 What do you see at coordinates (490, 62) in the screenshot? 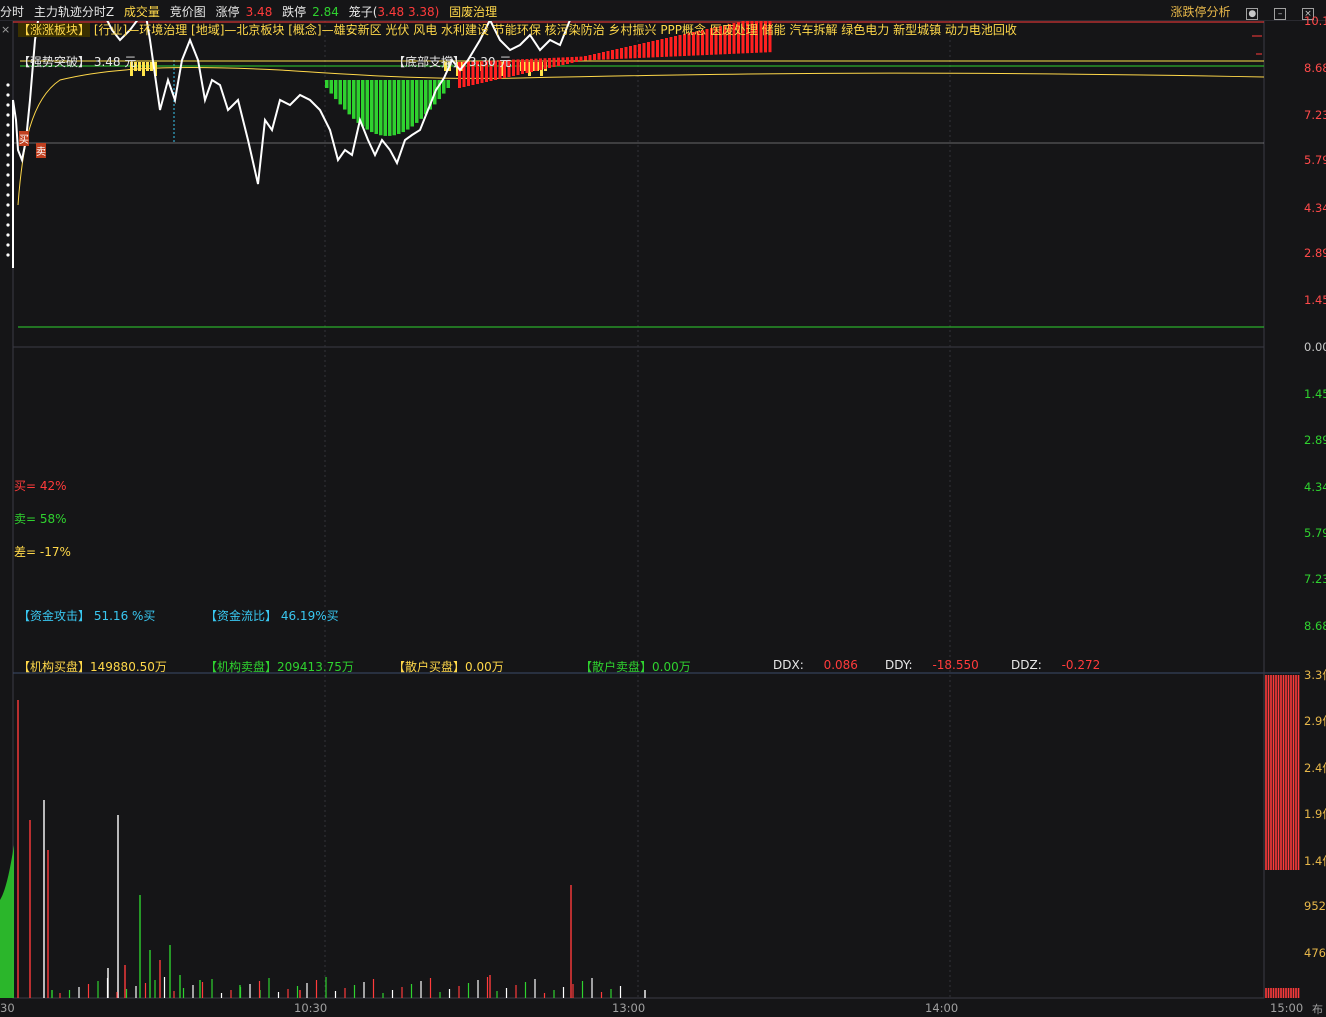
I see `support-value: 3.30 元` at bounding box center [490, 62].